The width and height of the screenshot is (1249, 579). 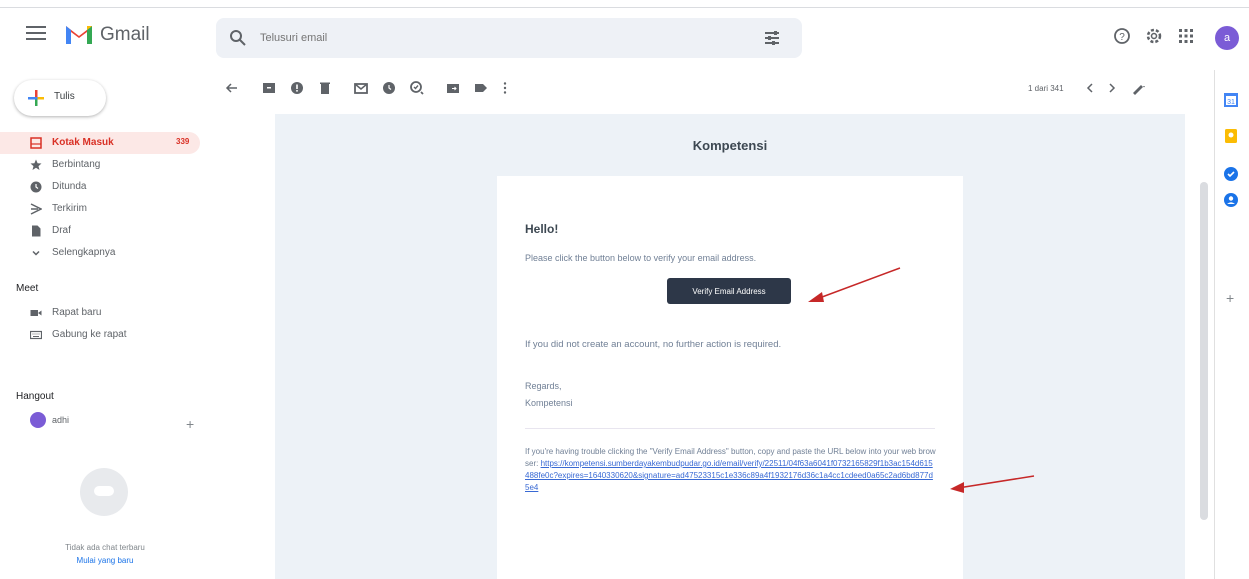 I want to click on sidebar-item-inbox: Kotak Masuk 339, so click(x=100, y=143).